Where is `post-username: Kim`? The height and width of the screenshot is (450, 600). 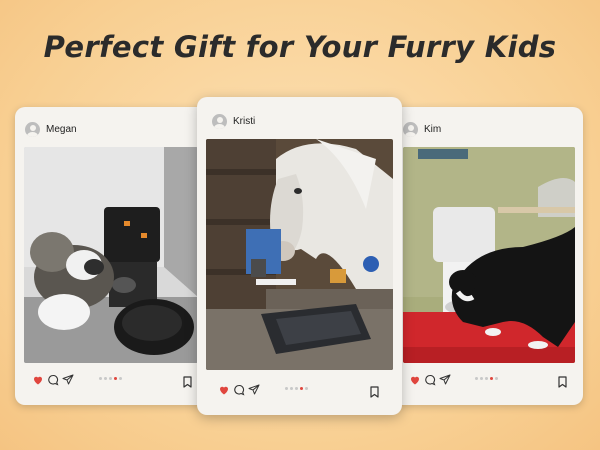 post-username: Kim is located at coordinates (432, 129).